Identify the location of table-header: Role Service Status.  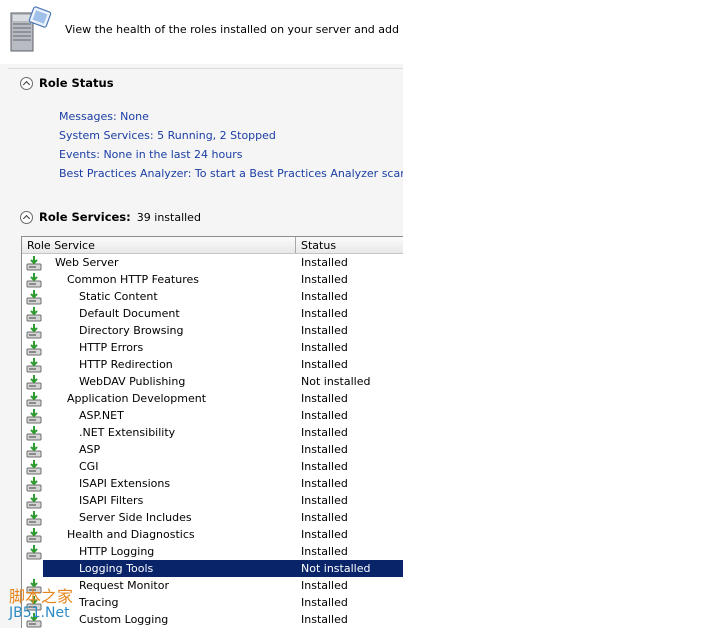
(212, 245).